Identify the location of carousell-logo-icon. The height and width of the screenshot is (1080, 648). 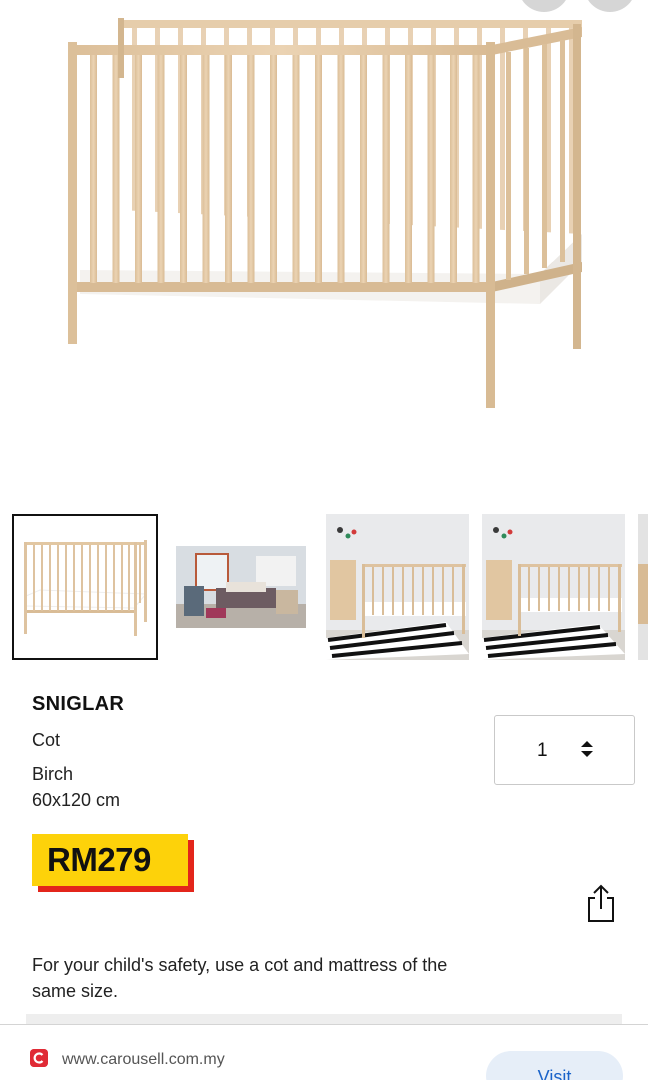
(39, 1058).